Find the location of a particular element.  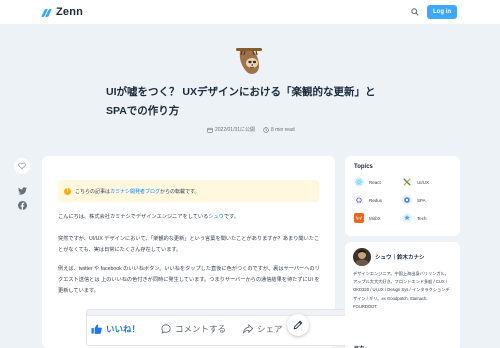

heart-icon is located at coordinates (22, 166).